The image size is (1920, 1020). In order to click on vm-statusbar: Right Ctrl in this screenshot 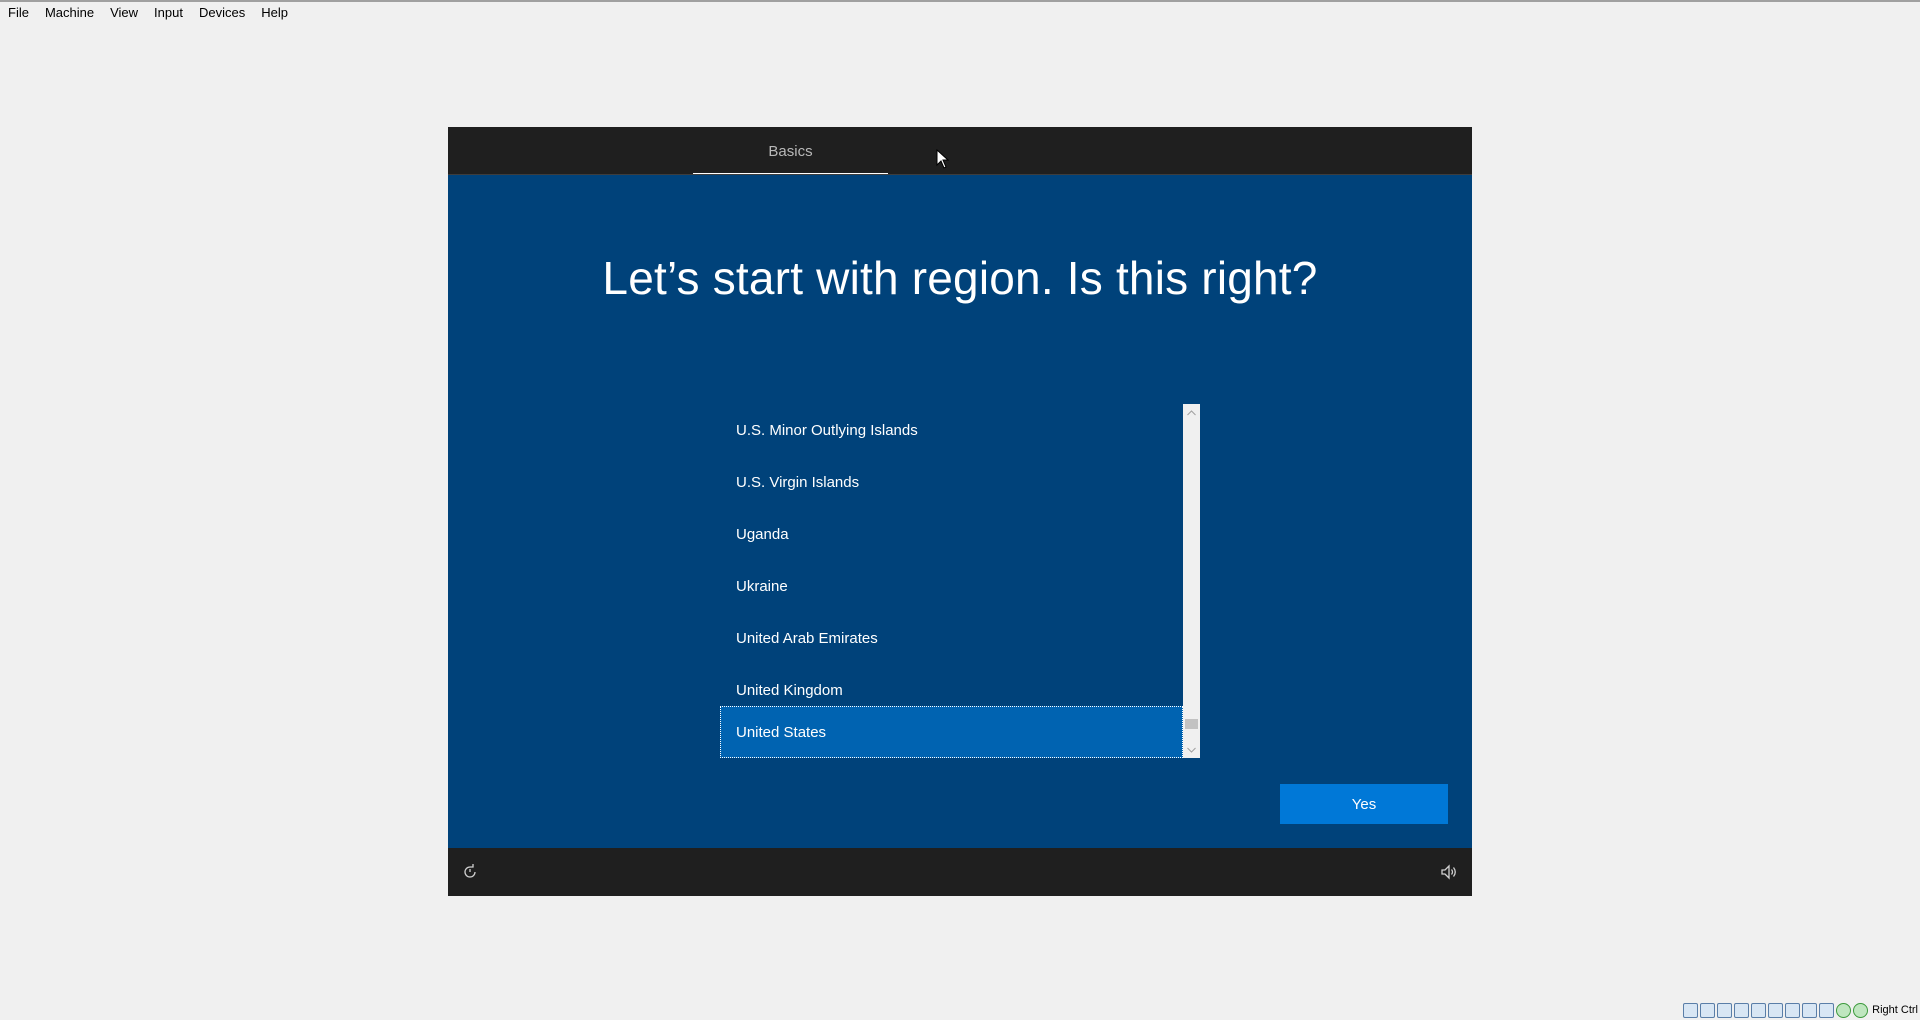, I will do `click(1801, 1010)`.